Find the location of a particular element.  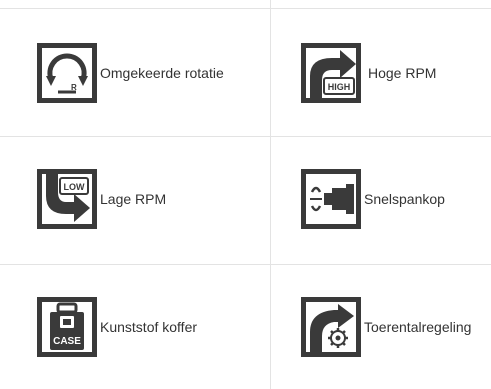

low-rpm-icon: LOW is located at coordinates (67, 199).